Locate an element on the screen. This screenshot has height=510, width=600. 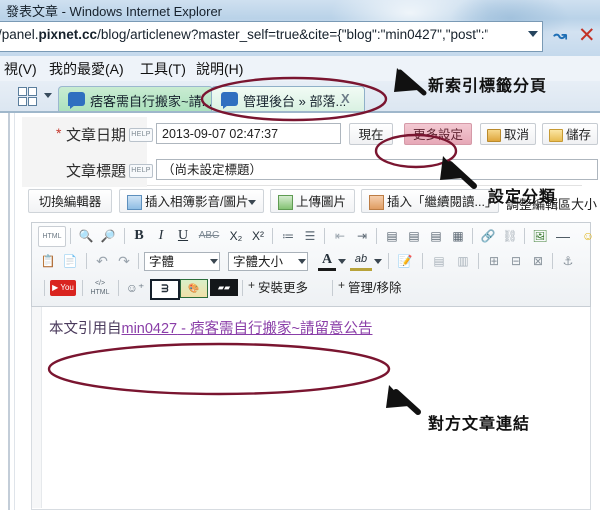
html-block-icon: </> HTML is located at coordinates (100, 289).